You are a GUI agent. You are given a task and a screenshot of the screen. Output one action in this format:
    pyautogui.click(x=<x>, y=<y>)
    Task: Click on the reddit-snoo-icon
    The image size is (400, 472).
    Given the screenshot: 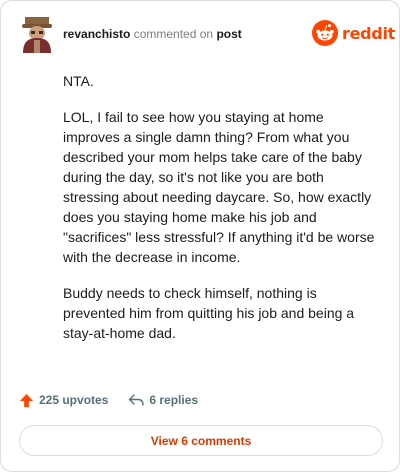 What is the action you would take?
    pyautogui.click(x=325, y=33)
    